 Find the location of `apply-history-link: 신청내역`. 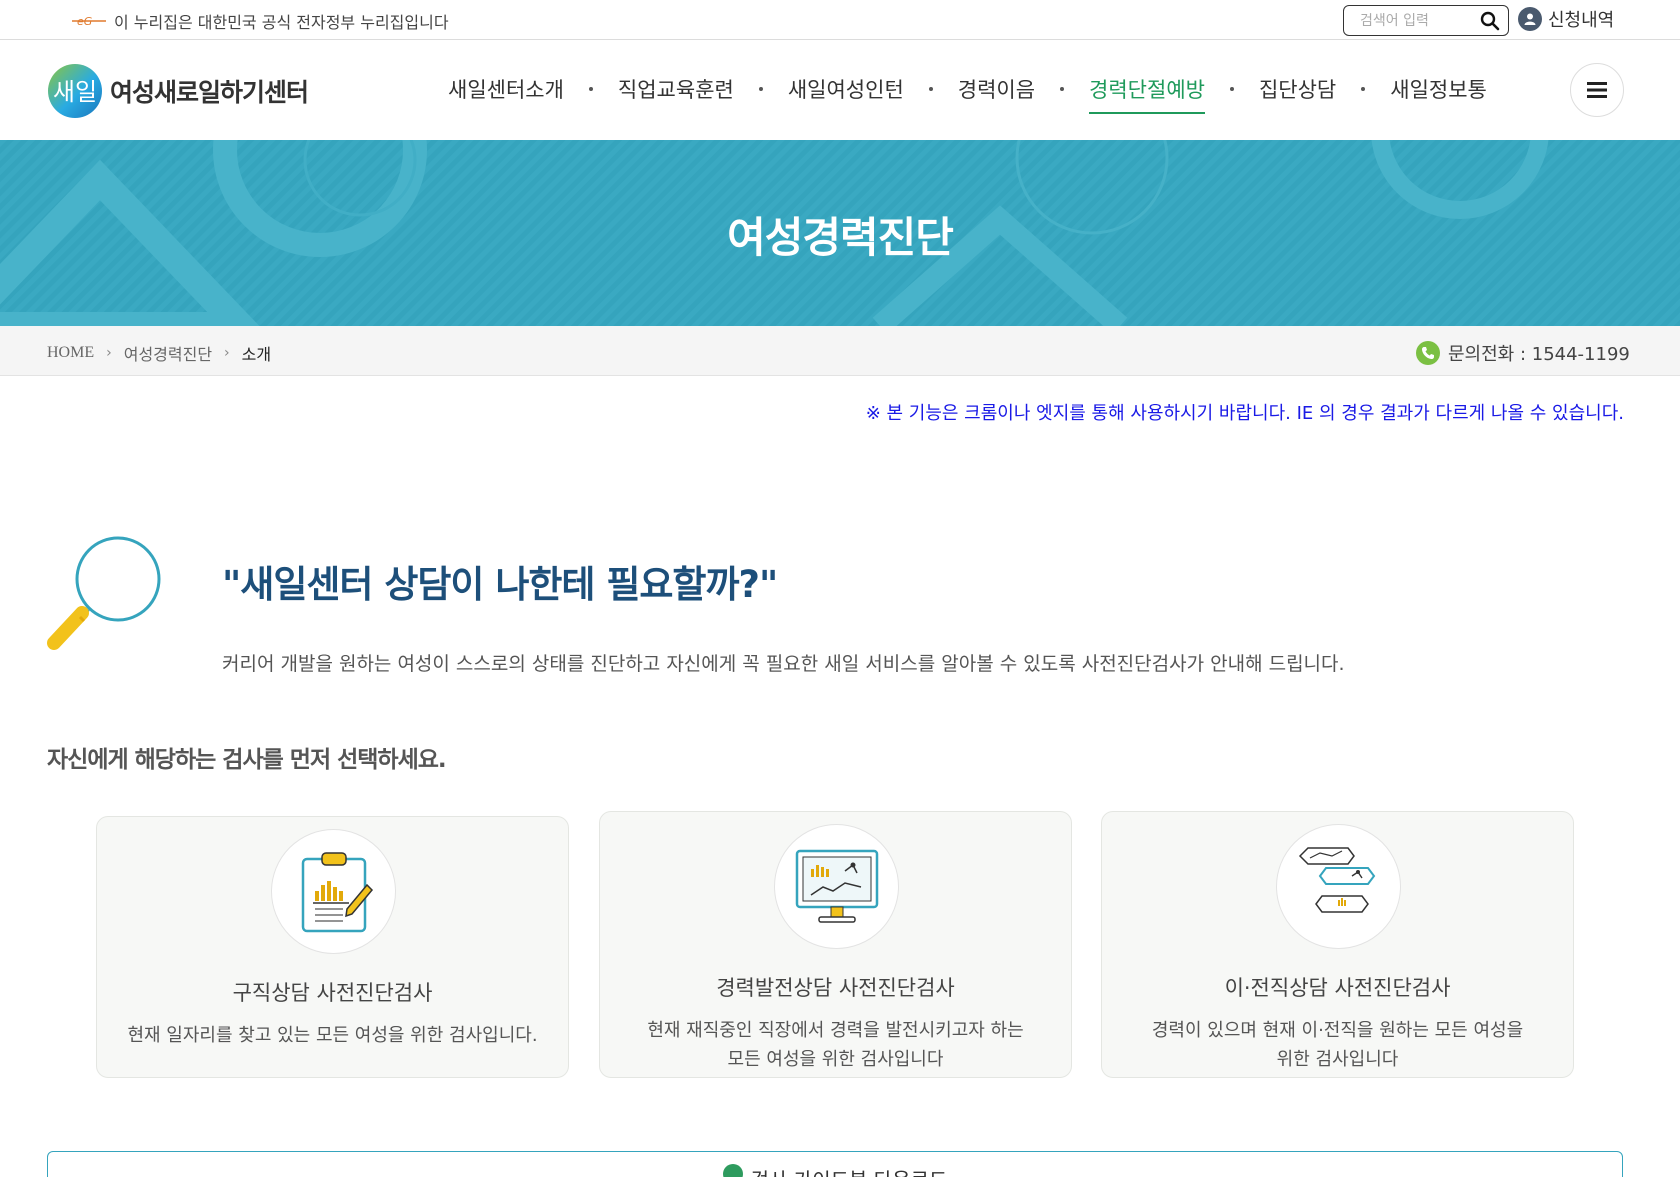

apply-history-link: 신청내역 is located at coordinates (1566, 19).